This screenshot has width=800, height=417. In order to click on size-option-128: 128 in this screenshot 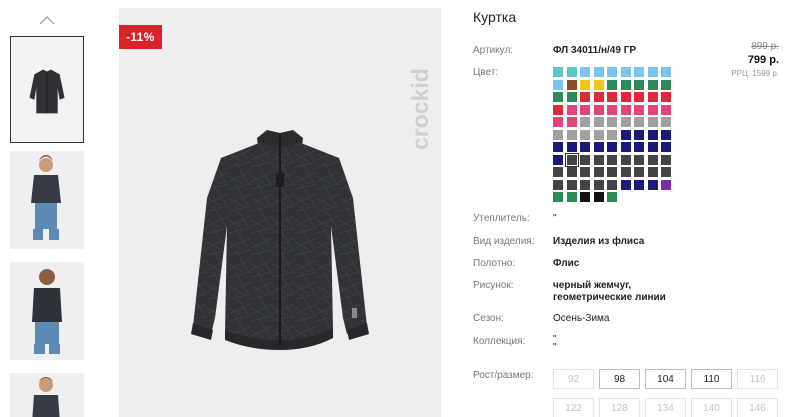, I will do `click(619, 407)`.